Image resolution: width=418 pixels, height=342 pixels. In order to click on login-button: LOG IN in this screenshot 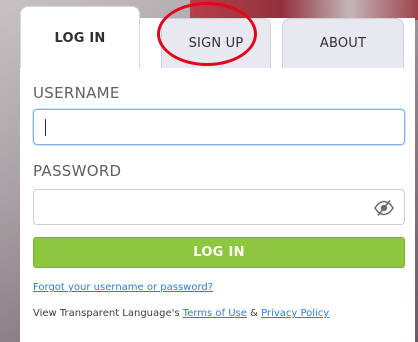, I will do `click(219, 252)`.